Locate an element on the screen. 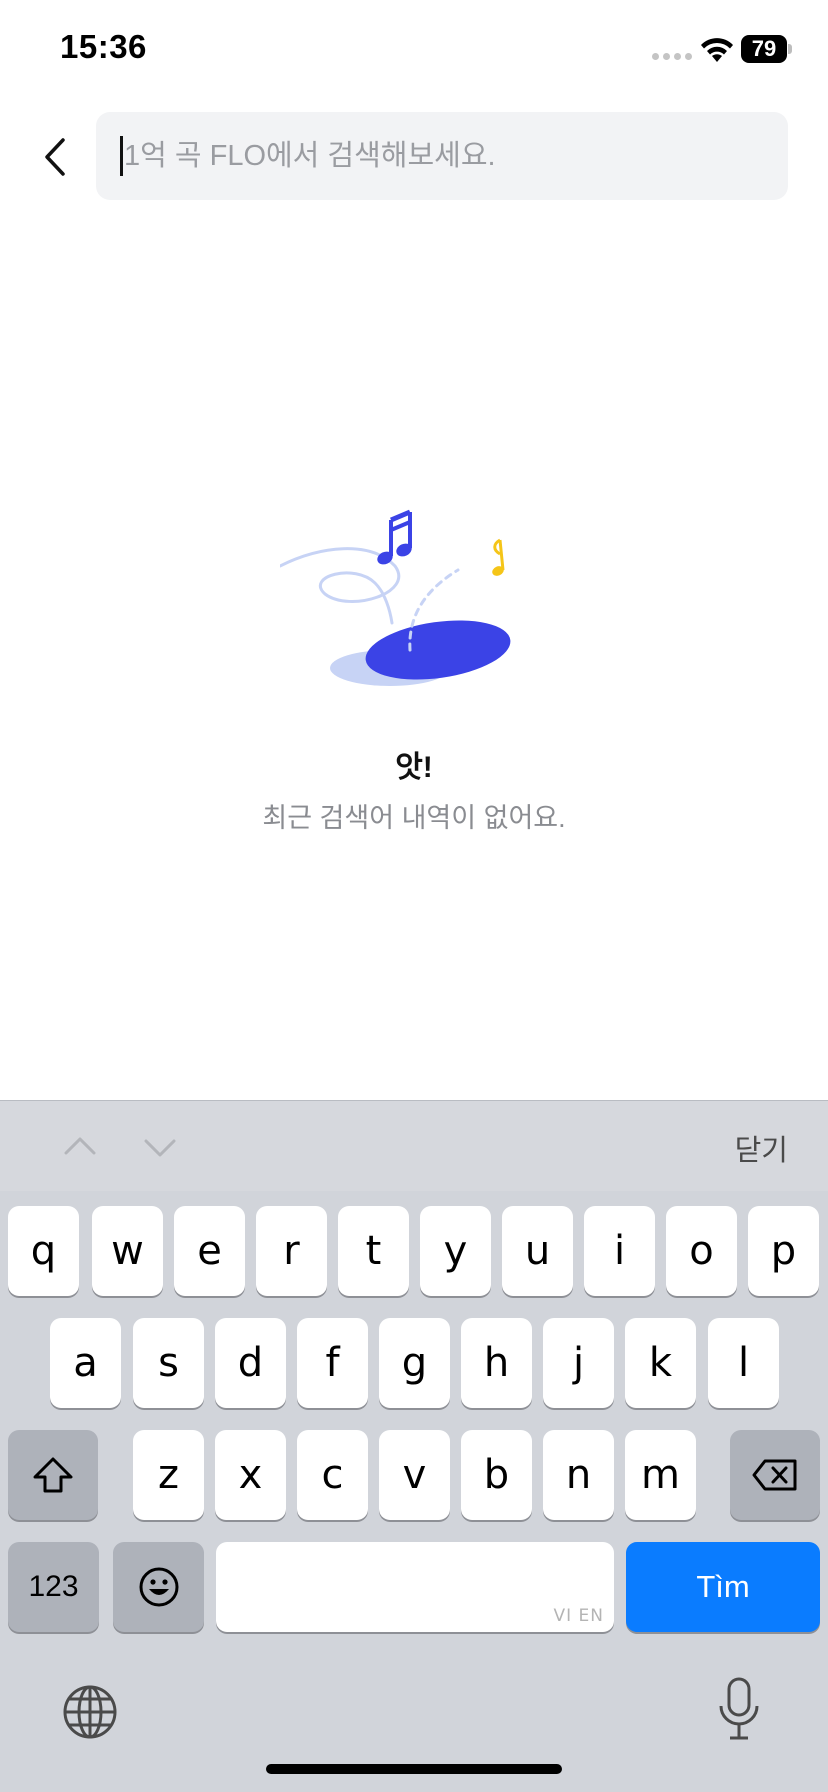 This screenshot has height=1792, width=828. key-m: m is located at coordinates (660, 1475).